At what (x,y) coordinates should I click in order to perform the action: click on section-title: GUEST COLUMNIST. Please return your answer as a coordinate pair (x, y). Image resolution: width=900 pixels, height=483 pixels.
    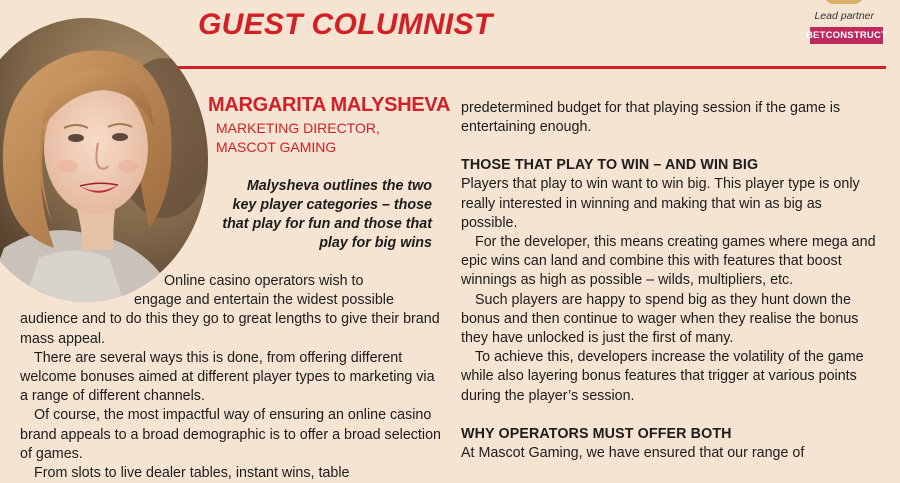
    Looking at the image, I should click on (345, 24).